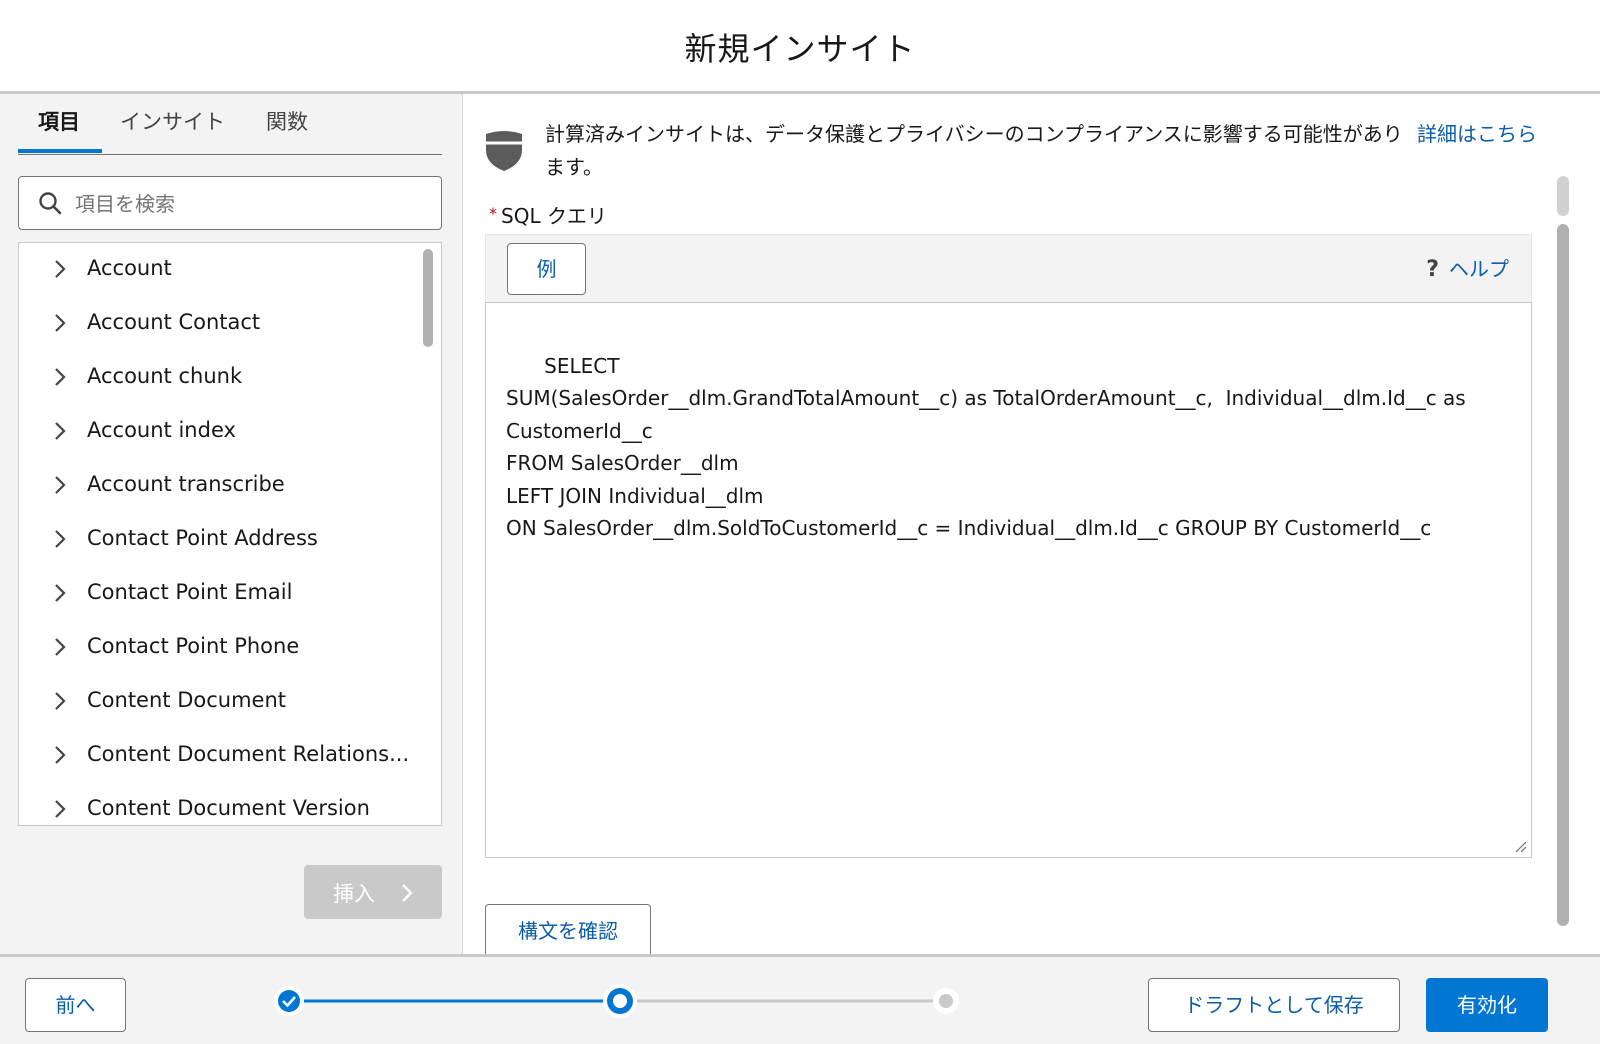 This screenshot has width=1600, height=1044. Describe the element at coordinates (1574, 524) in the screenshot. I see `page-scrollbar-track` at that location.